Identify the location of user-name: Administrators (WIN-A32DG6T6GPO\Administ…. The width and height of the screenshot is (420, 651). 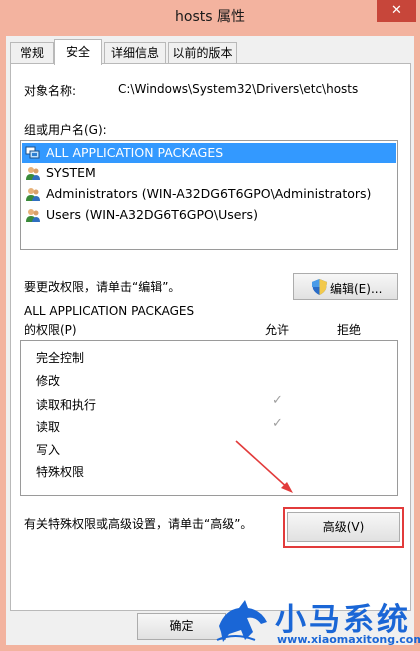
(209, 193).